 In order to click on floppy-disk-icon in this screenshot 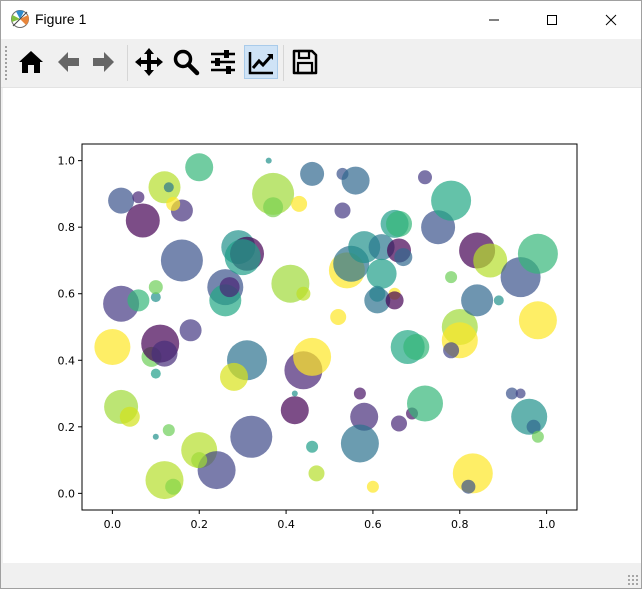, I will do `click(305, 62)`.